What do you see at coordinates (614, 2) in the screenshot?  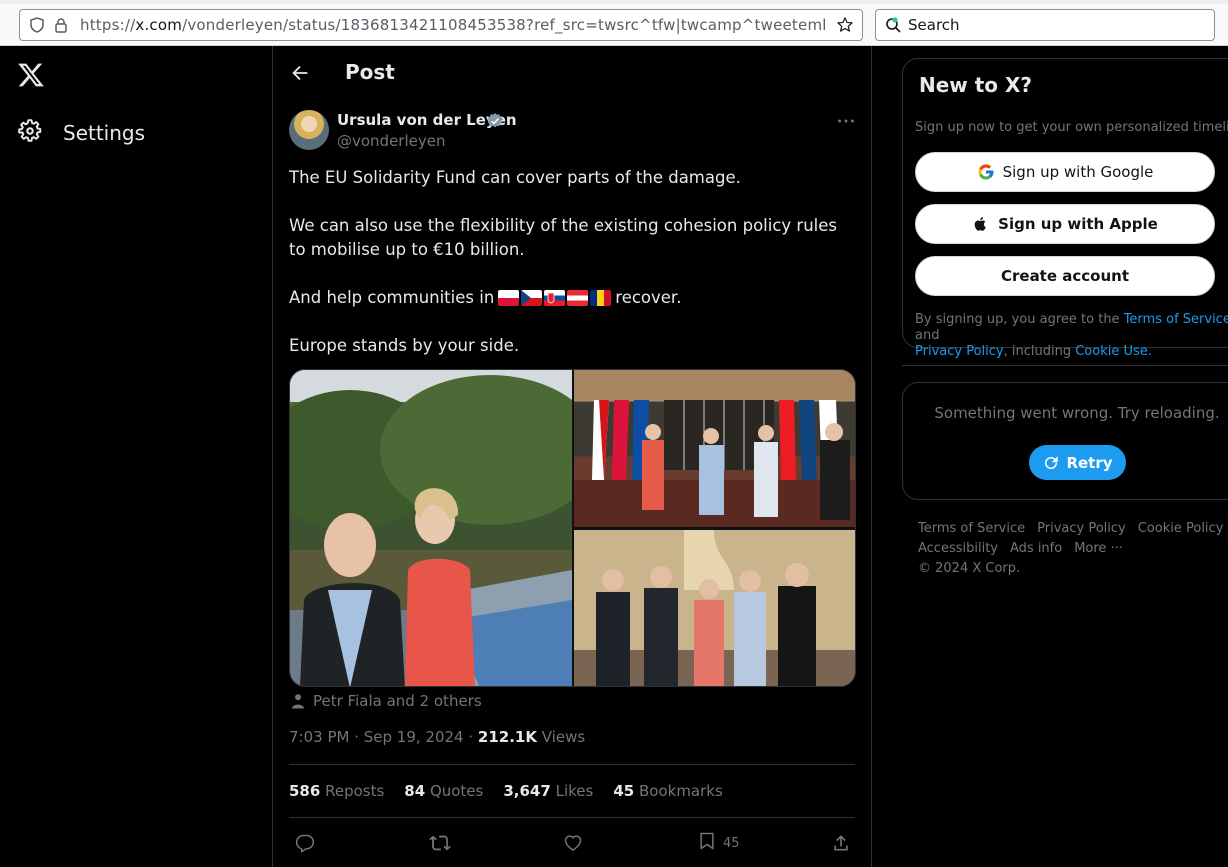 I see `tab-strip-edge` at bounding box center [614, 2].